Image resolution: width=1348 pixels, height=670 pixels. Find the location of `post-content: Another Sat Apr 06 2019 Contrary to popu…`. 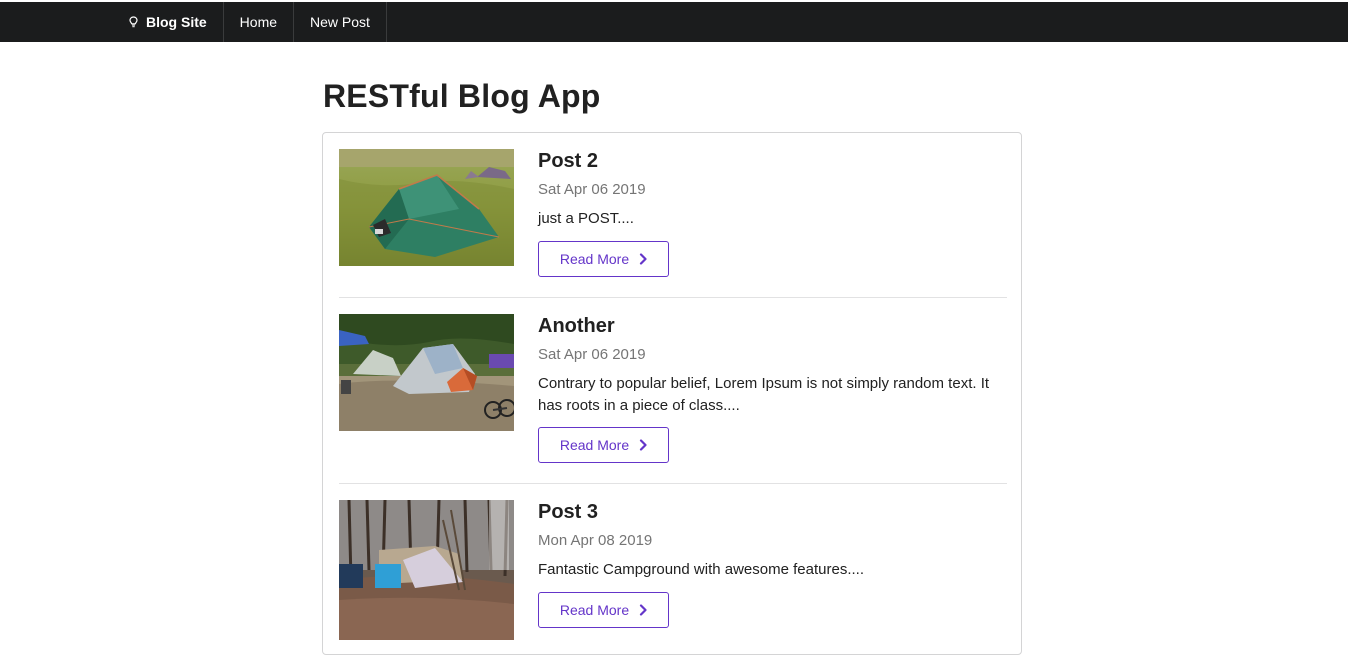

post-content: Another Sat Apr 06 2019 Contrary to popu… is located at coordinates (773, 388).